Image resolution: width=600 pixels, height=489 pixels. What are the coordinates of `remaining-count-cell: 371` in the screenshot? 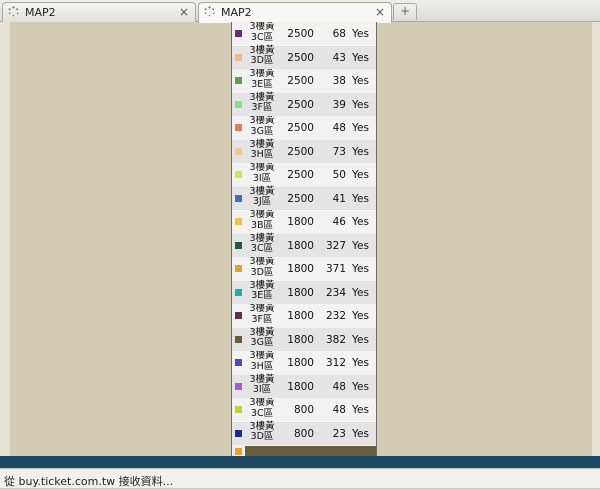 It's located at (335, 269).